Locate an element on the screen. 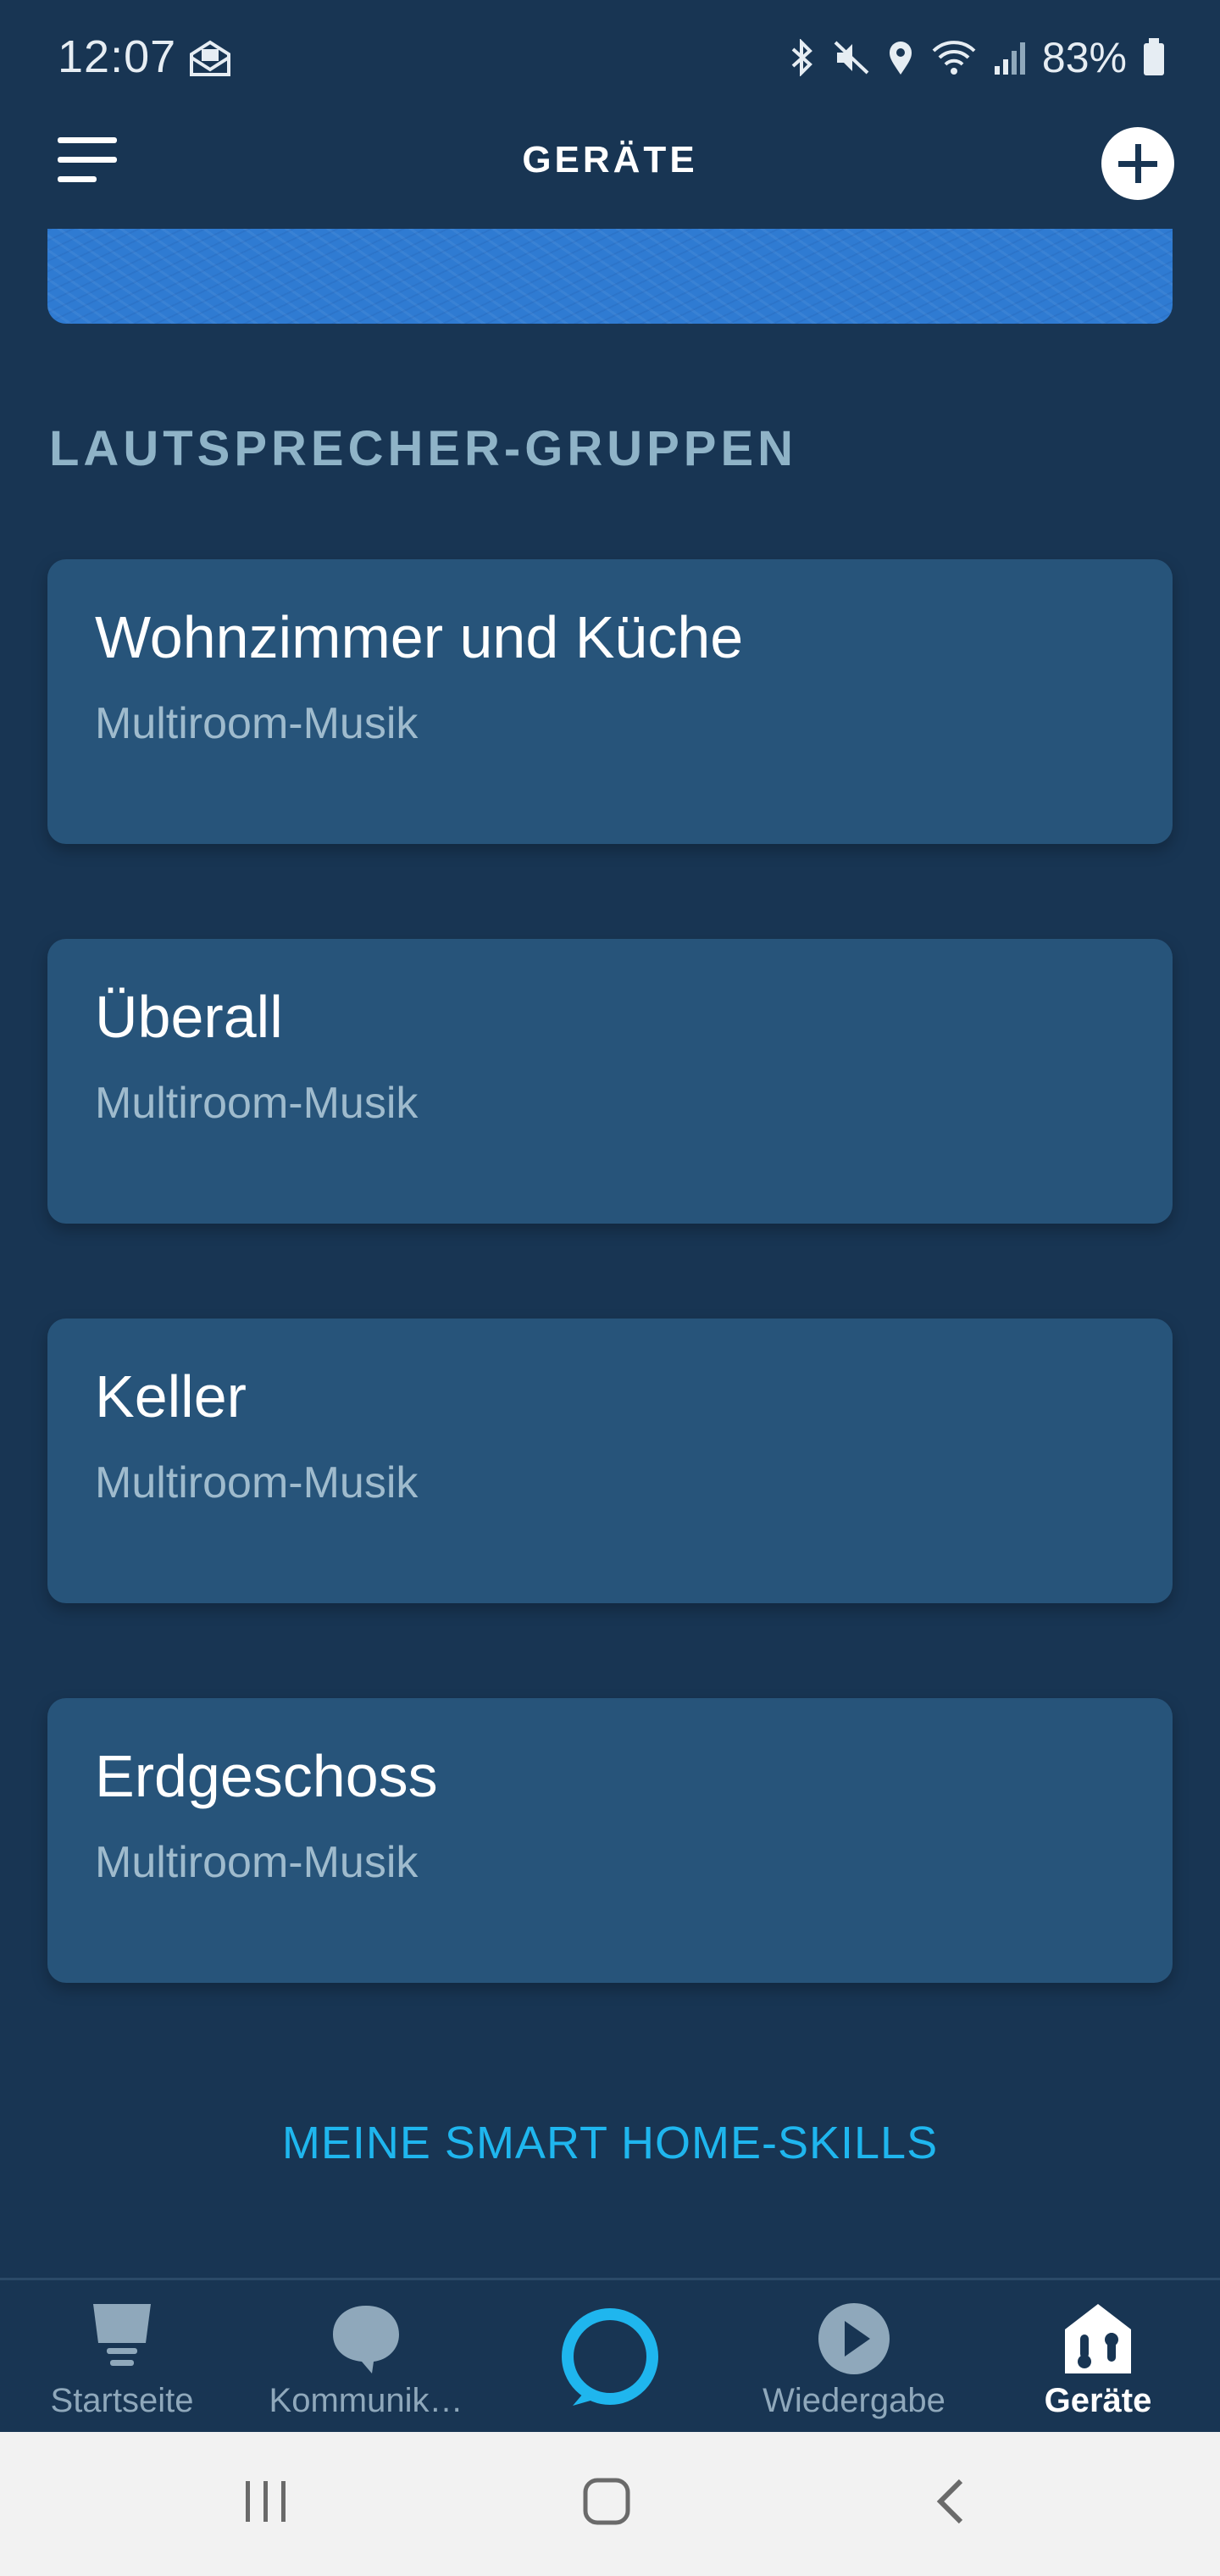 Image resolution: width=1220 pixels, height=2576 pixels. bluetooth-icon is located at coordinates (801, 57).